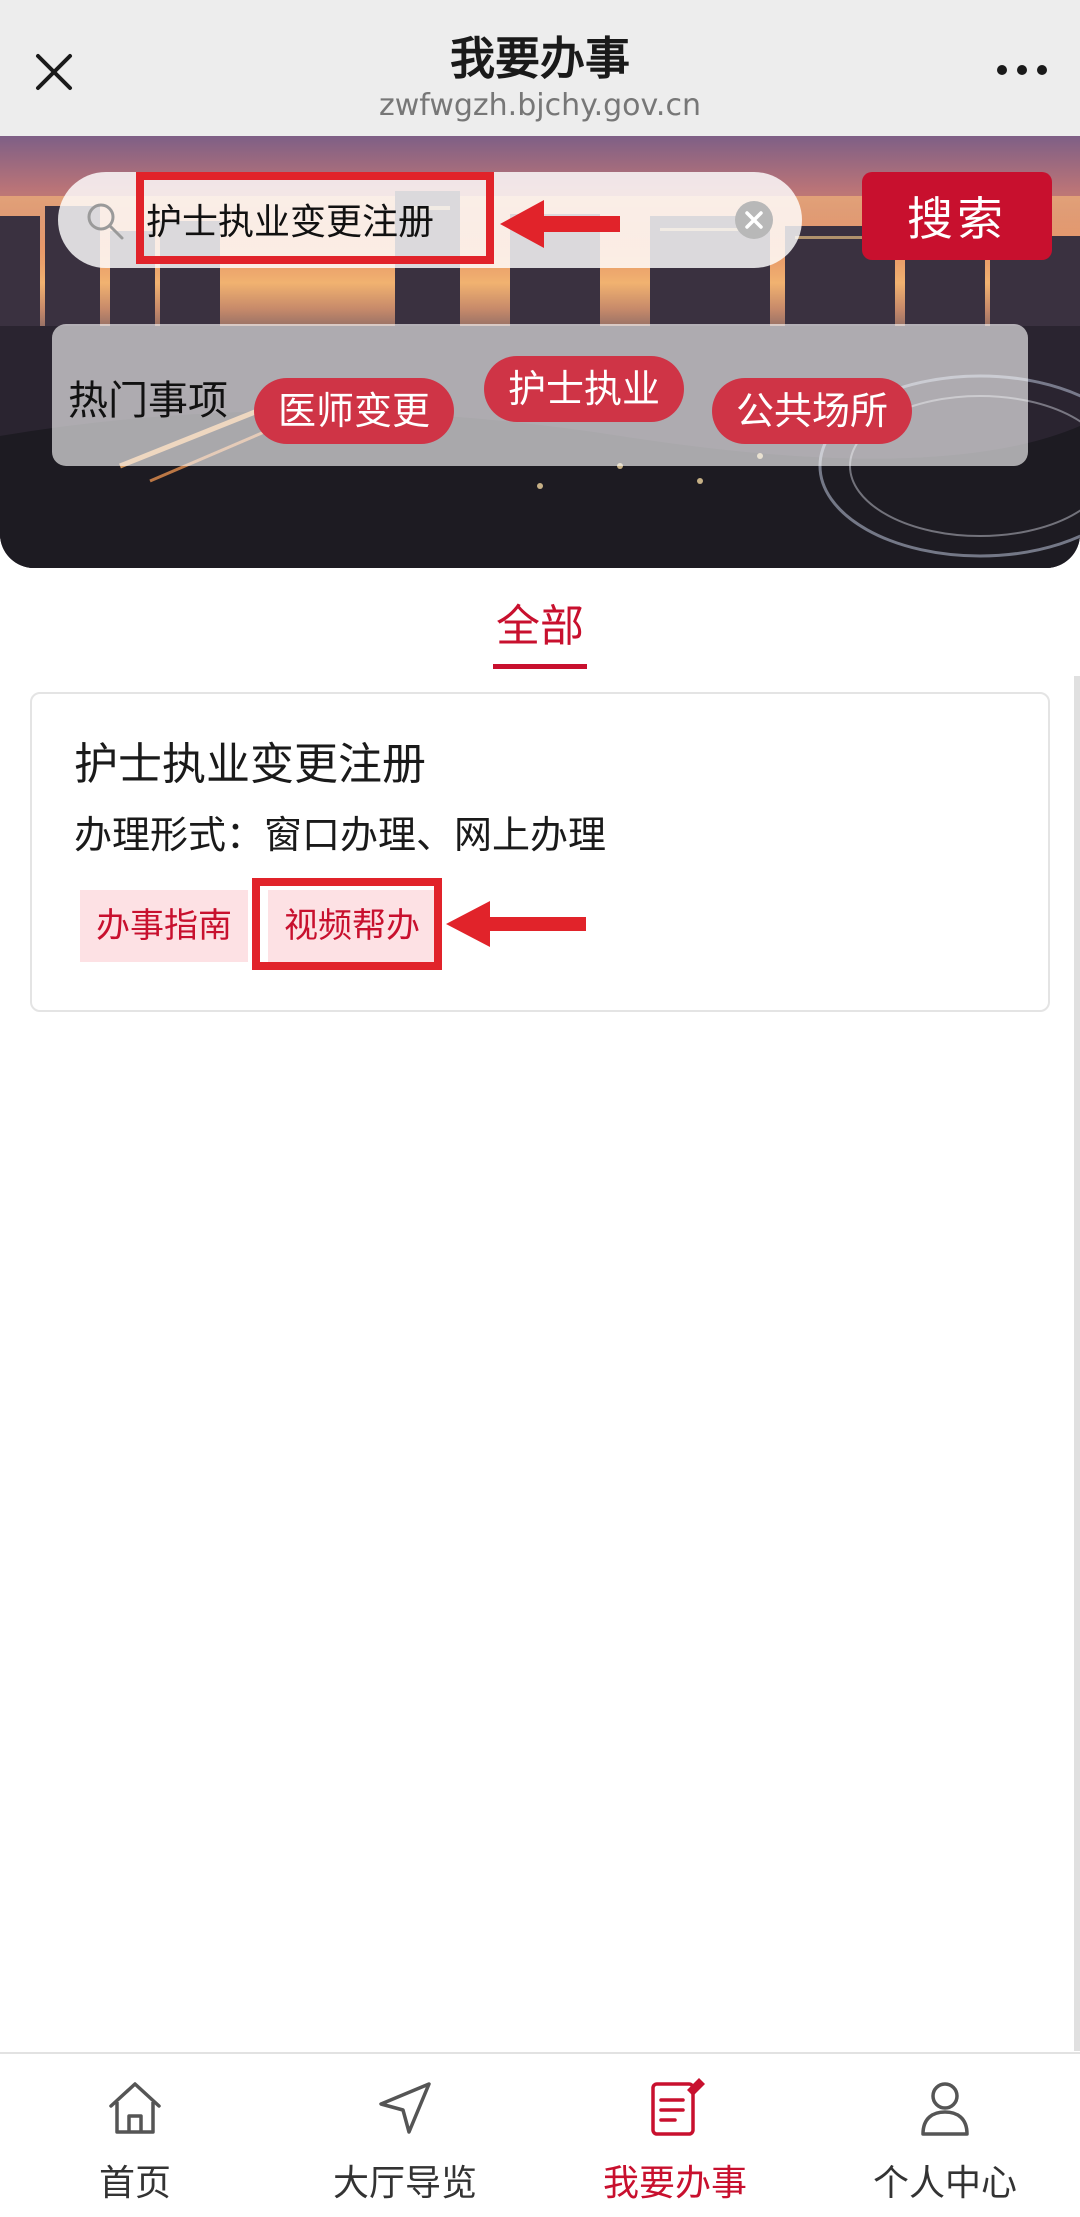  What do you see at coordinates (250, 764) in the screenshot?
I see `result-title: 护士执业变更注册` at bounding box center [250, 764].